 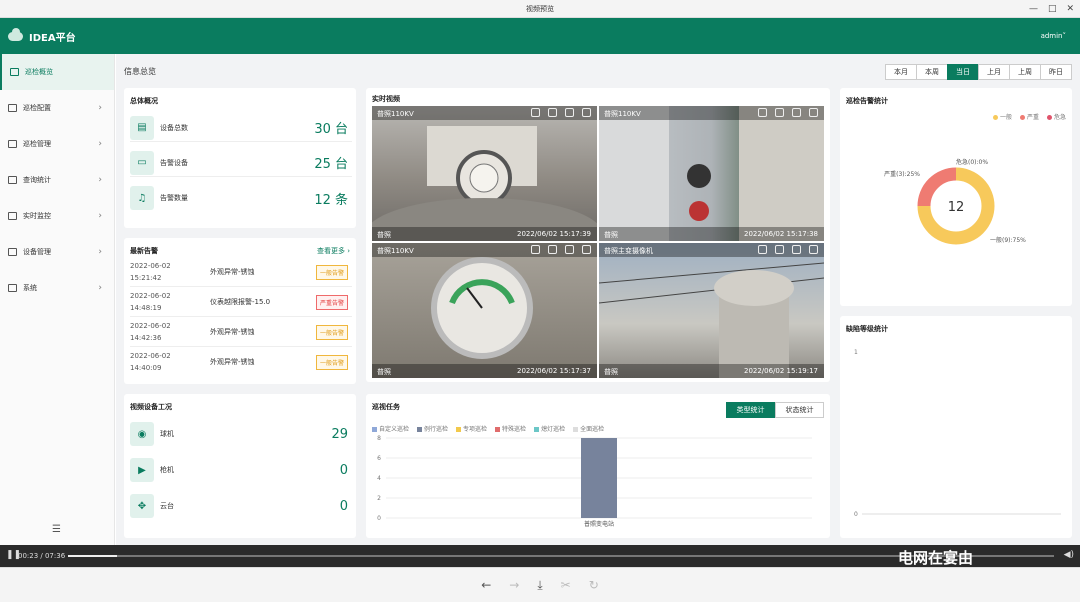 I want to click on alarm-row: 2022-06-02 15:21:42 外观异常-锈蚀 一般告警, so click(x=241, y=272).